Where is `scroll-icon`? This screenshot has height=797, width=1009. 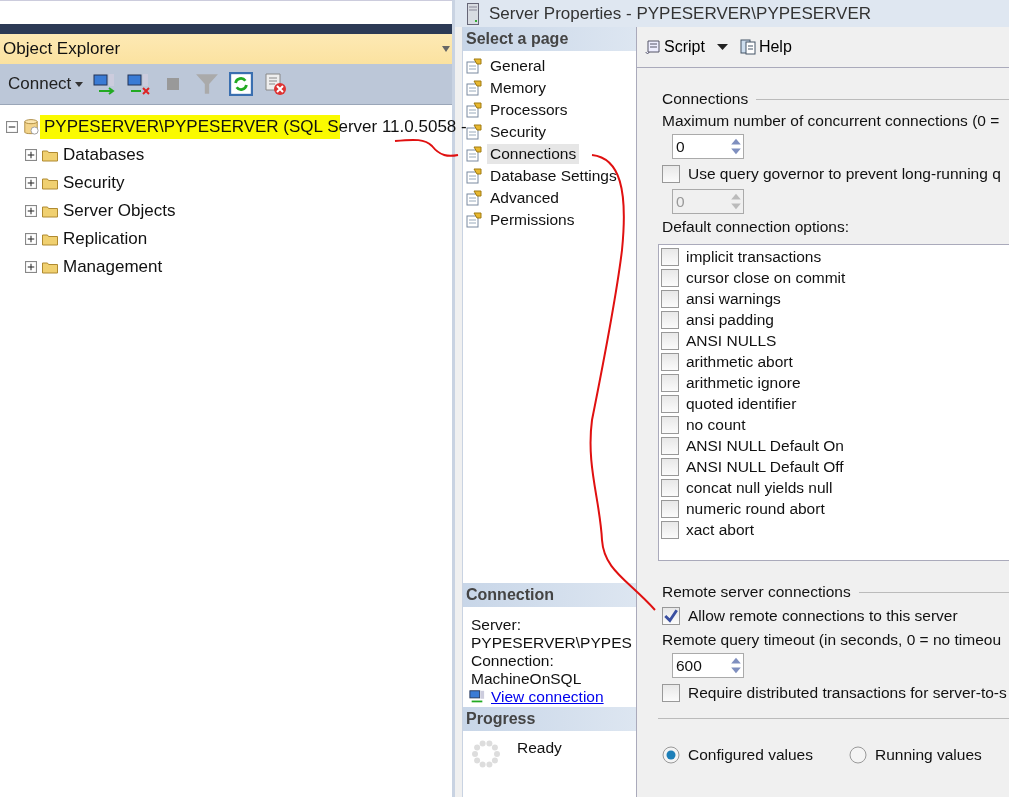 scroll-icon is located at coordinates (653, 47).